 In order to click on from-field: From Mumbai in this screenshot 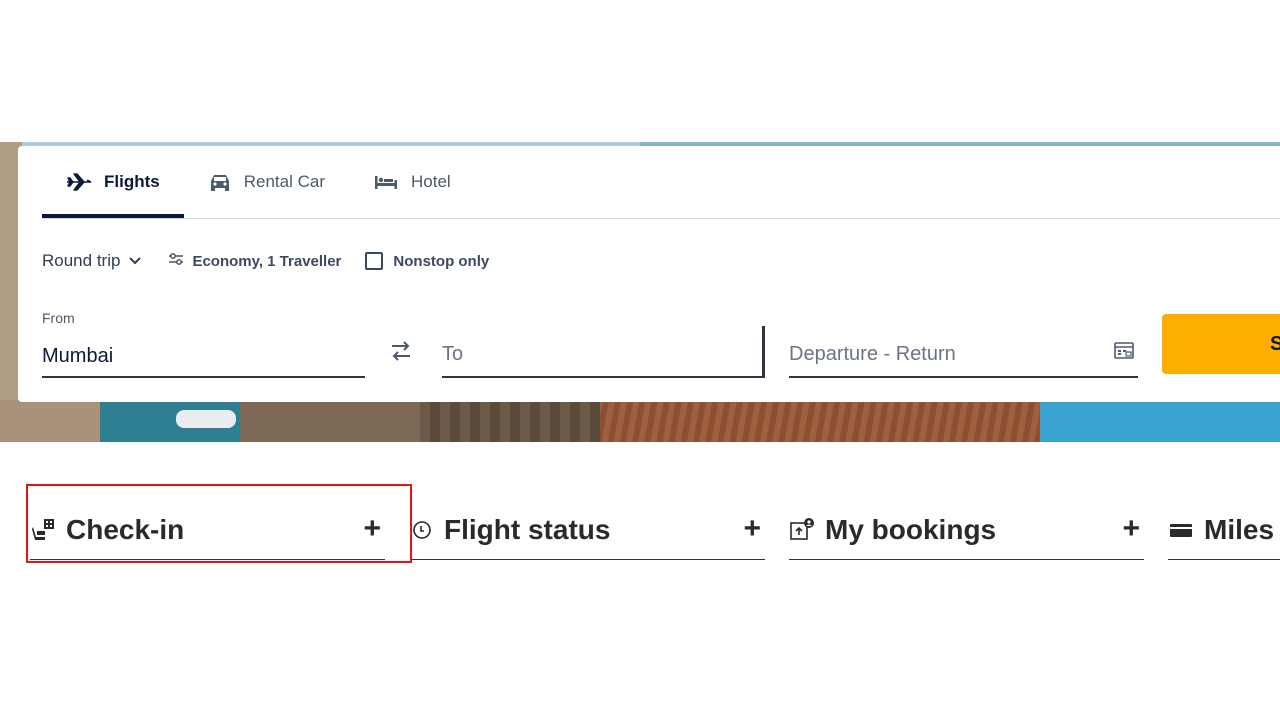, I will do `click(203, 344)`.